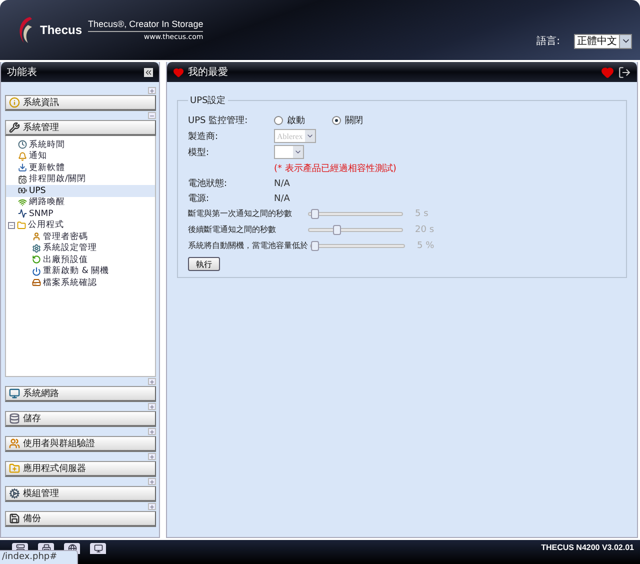 This screenshot has height=564, width=640. I want to click on slider-value: 5 s, so click(421, 214).